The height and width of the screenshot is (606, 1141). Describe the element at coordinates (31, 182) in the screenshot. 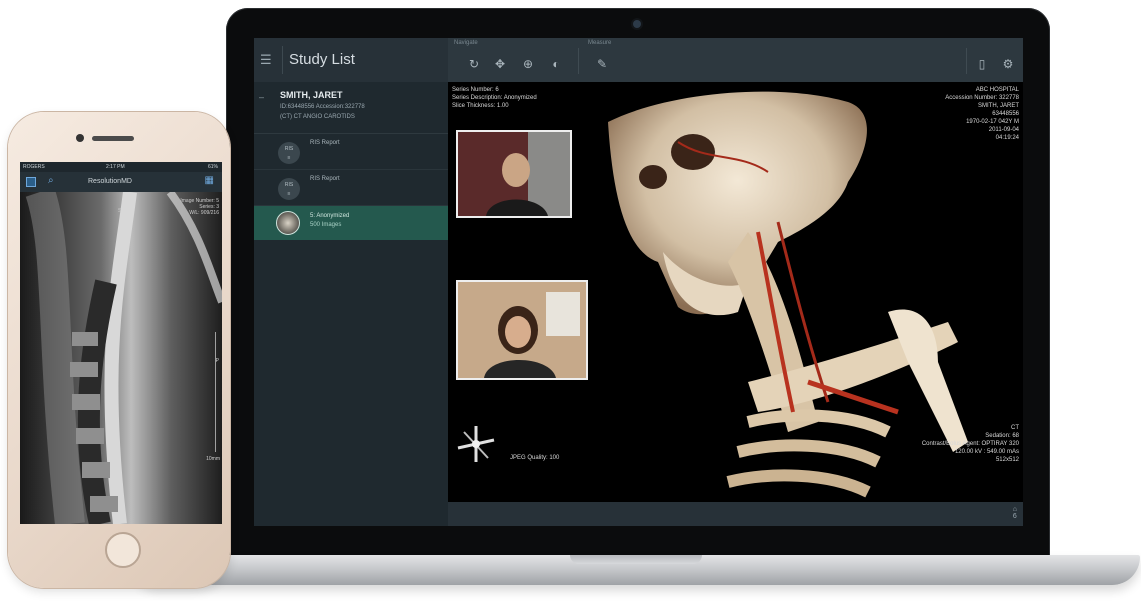

I see `sidebar-toggle-icon` at that location.